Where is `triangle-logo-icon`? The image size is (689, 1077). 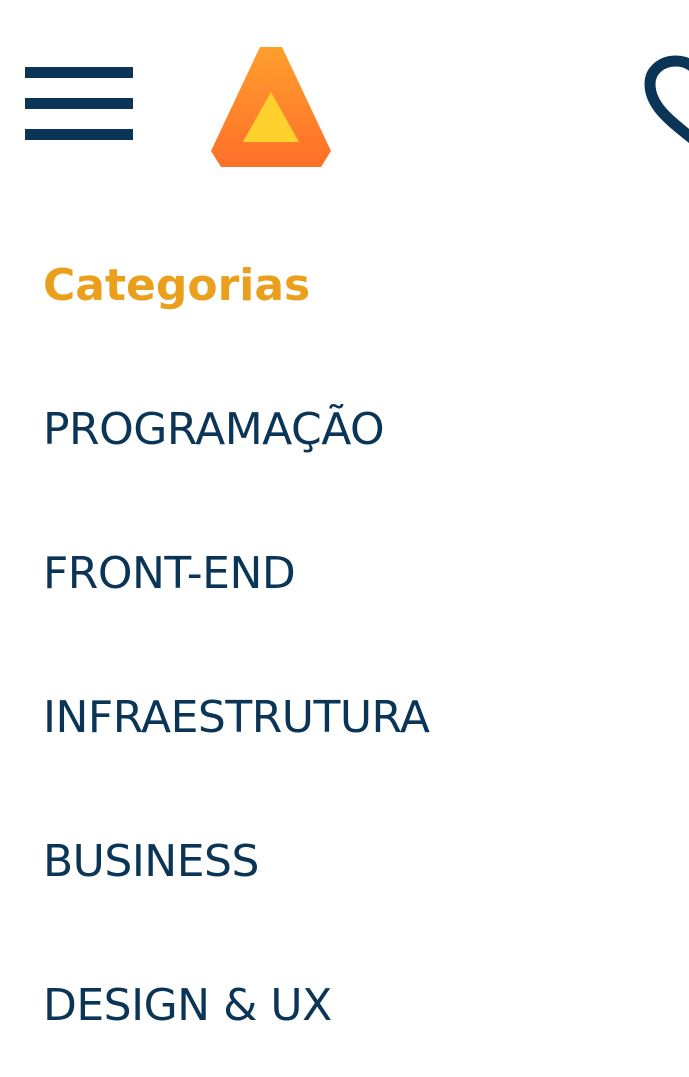 triangle-logo-icon is located at coordinates (271, 107).